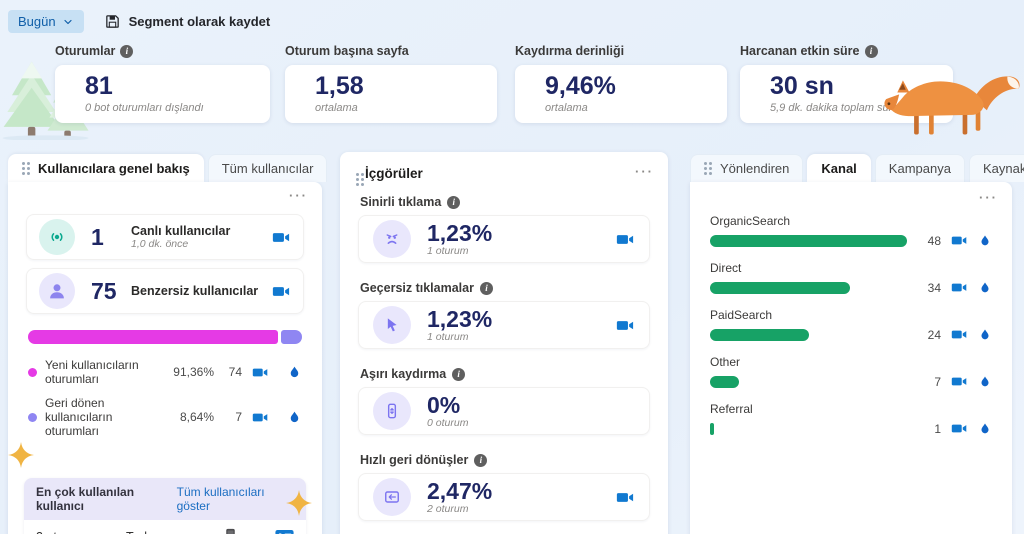  What do you see at coordinates (391, 94) in the screenshot?
I see `metric-card: 1,58 ortalama` at bounding box center [391, 94].